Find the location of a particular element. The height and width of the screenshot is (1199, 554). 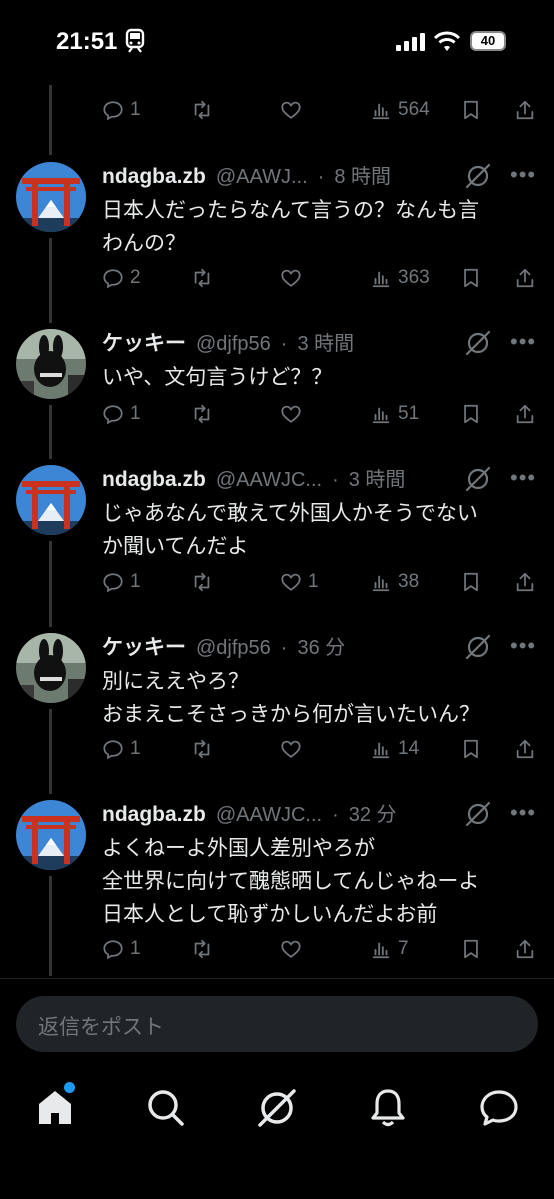

views-button: 14 is located at coordinates (394, 749).